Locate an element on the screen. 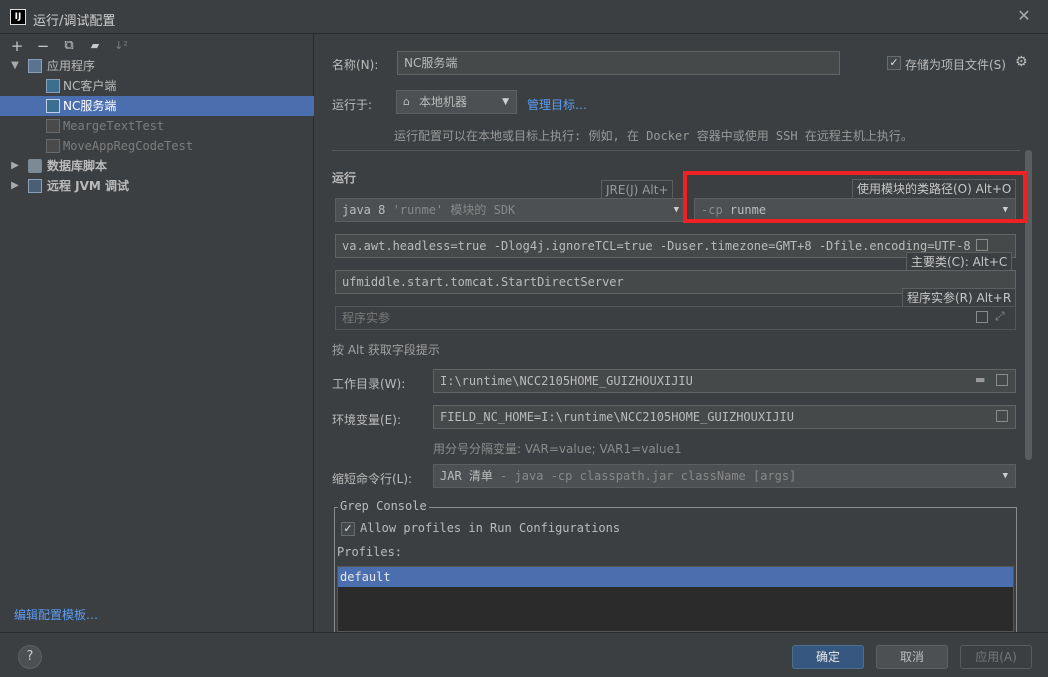  separator is located at coordinates (676, 150).